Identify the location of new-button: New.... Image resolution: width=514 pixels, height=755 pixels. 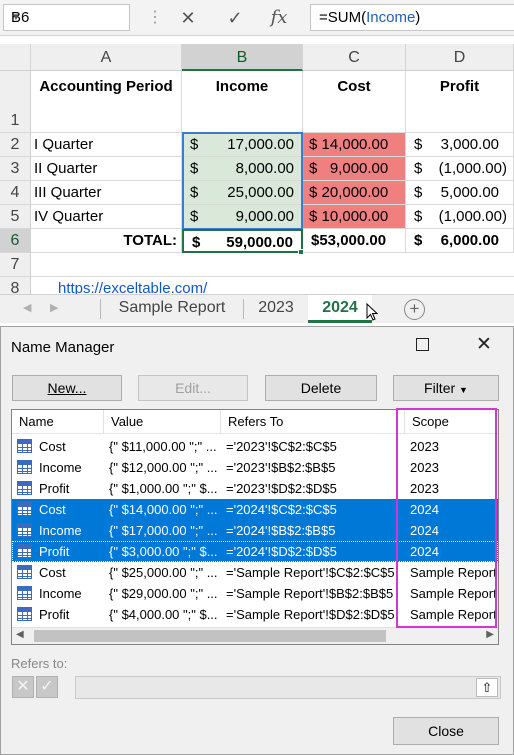
(67, 388).